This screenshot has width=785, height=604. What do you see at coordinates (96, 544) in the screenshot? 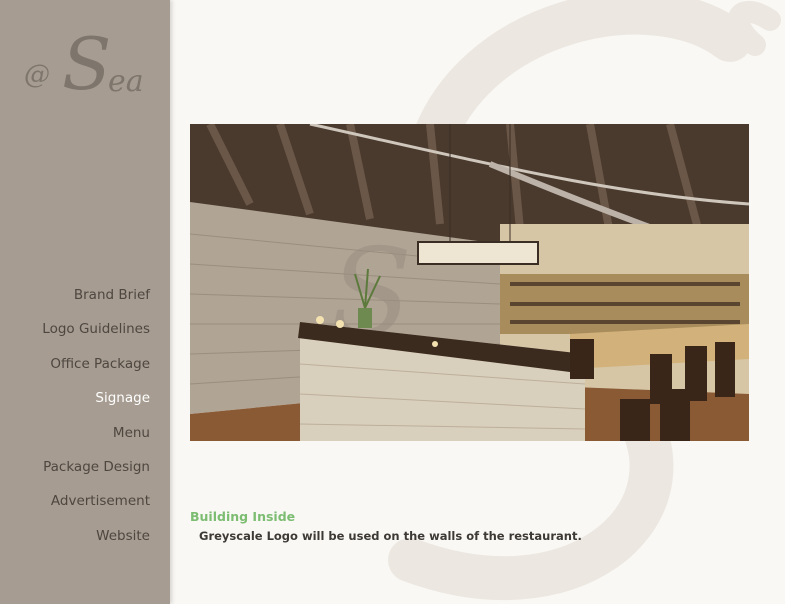
I see `nav-item-website: Website` at bounding box center [96, 544].